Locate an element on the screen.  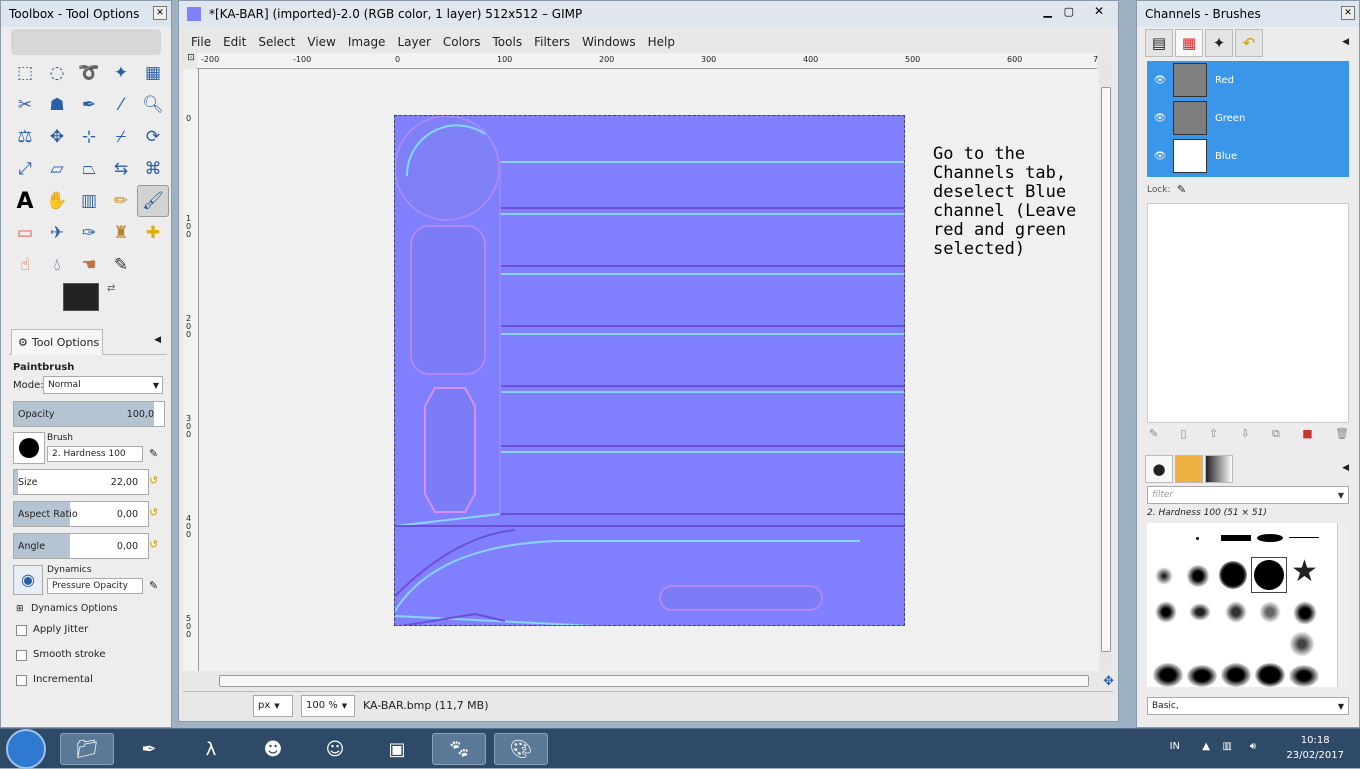
heal-icon: ✋ is located at coordinates (57, 201).